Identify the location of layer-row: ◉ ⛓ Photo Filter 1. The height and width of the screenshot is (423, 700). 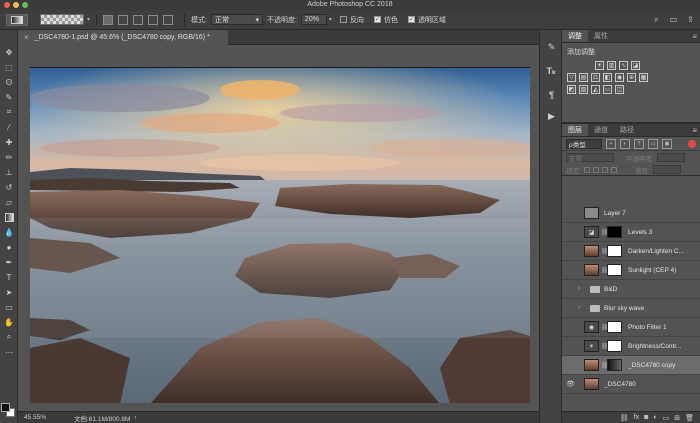
(631, 327).